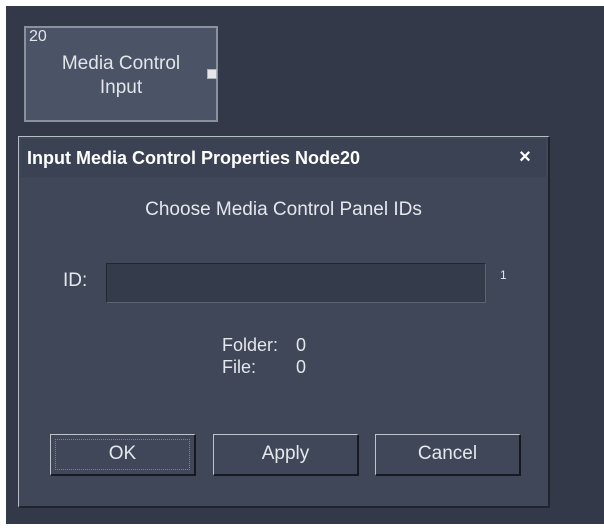 The height and width of the screenshot is (530, 604). I want to click on node-title: Media Control Input, so click(121, 76).